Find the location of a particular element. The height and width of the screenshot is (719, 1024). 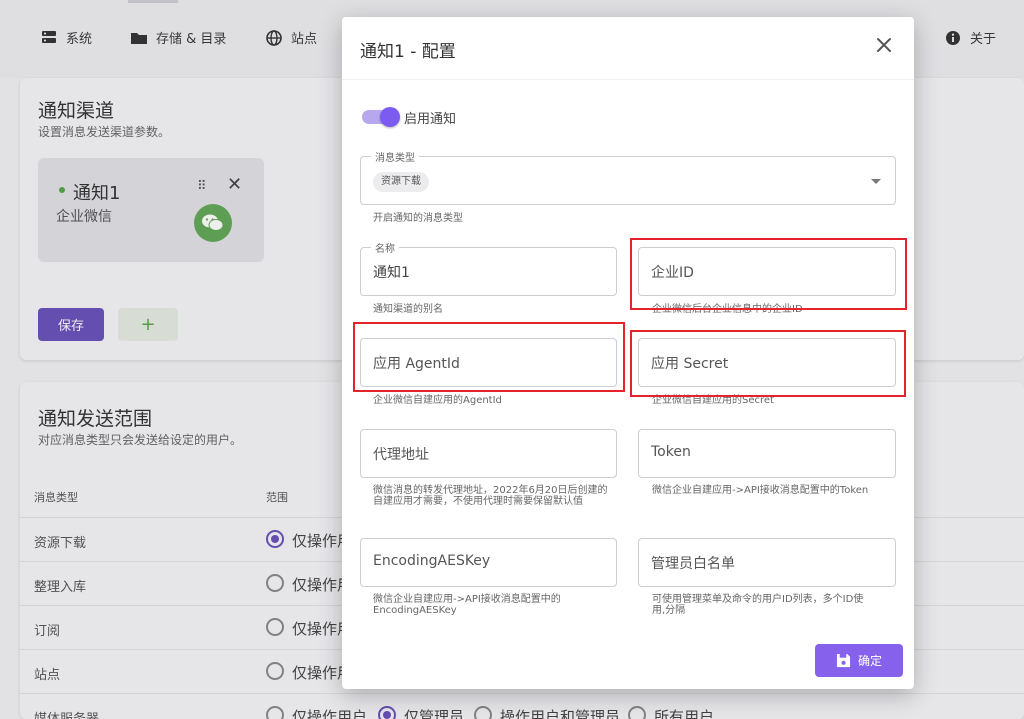

proxy-placeholder: 代理地址 is located at coordinates (401, 455).